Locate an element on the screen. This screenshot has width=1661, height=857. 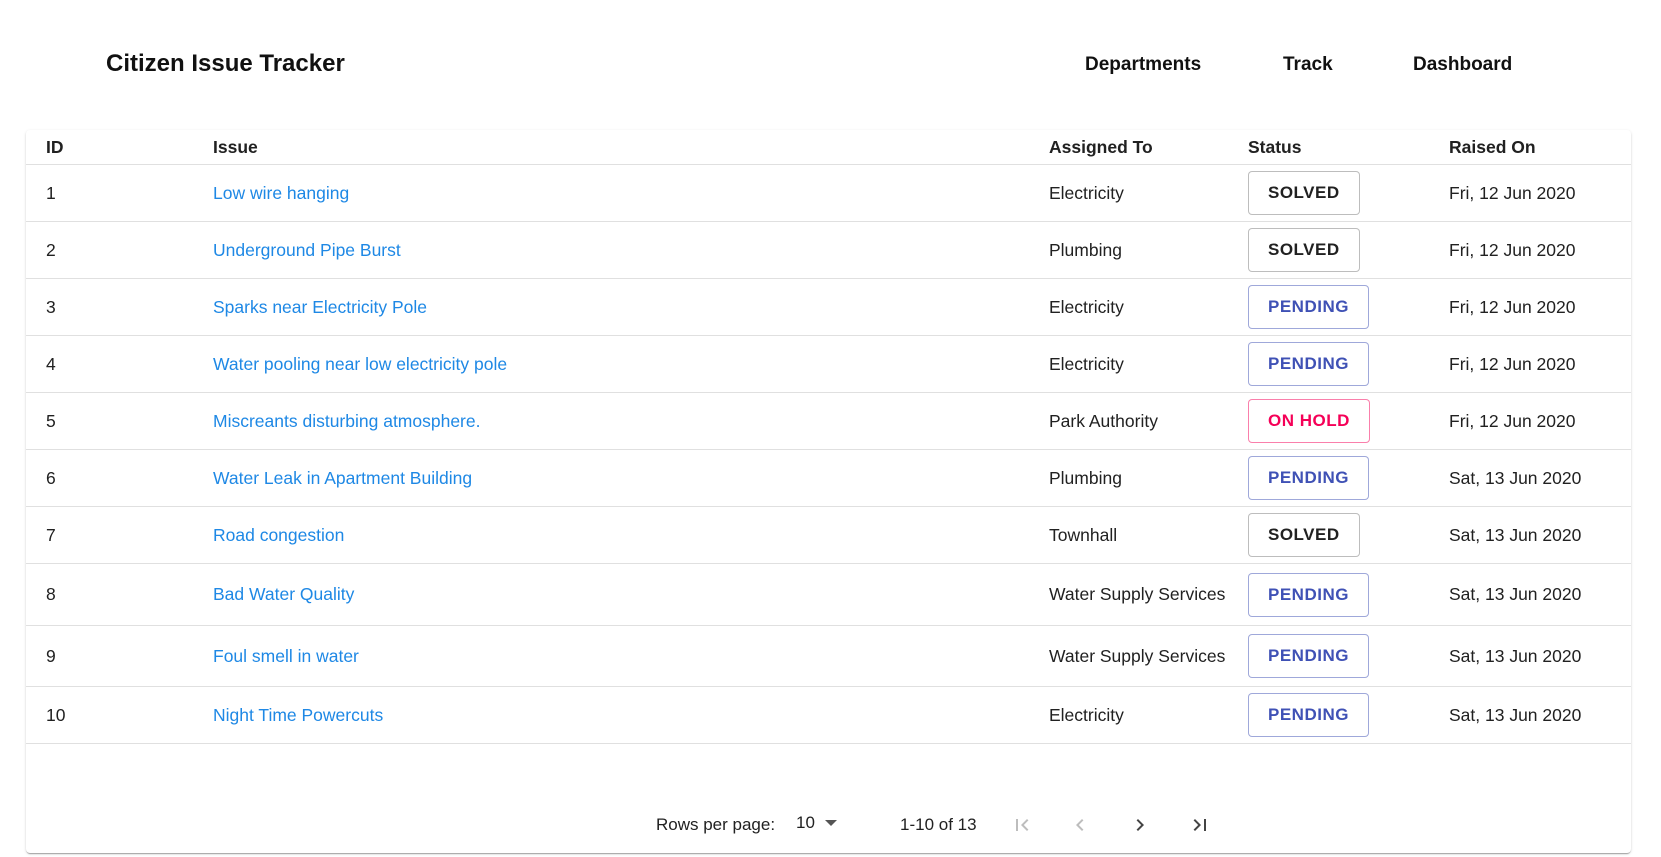
issue-cell: Bad Water Quality is located at coordinates (613, 594).